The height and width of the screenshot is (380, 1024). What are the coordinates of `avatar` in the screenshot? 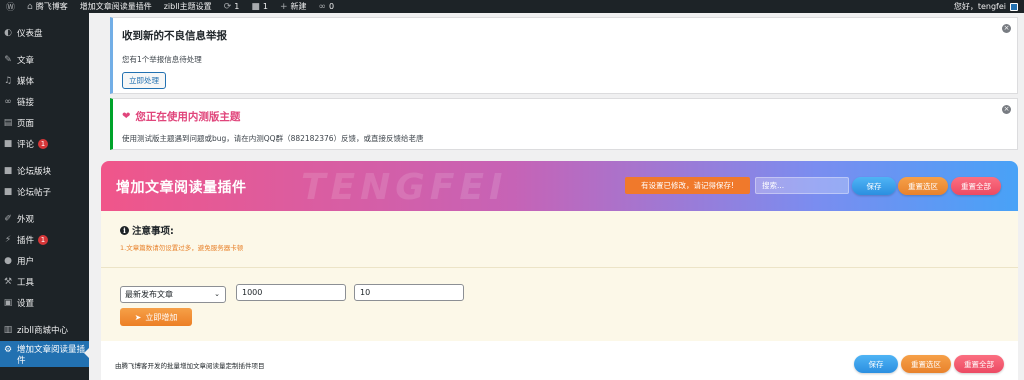 It's located at (1014, 6).